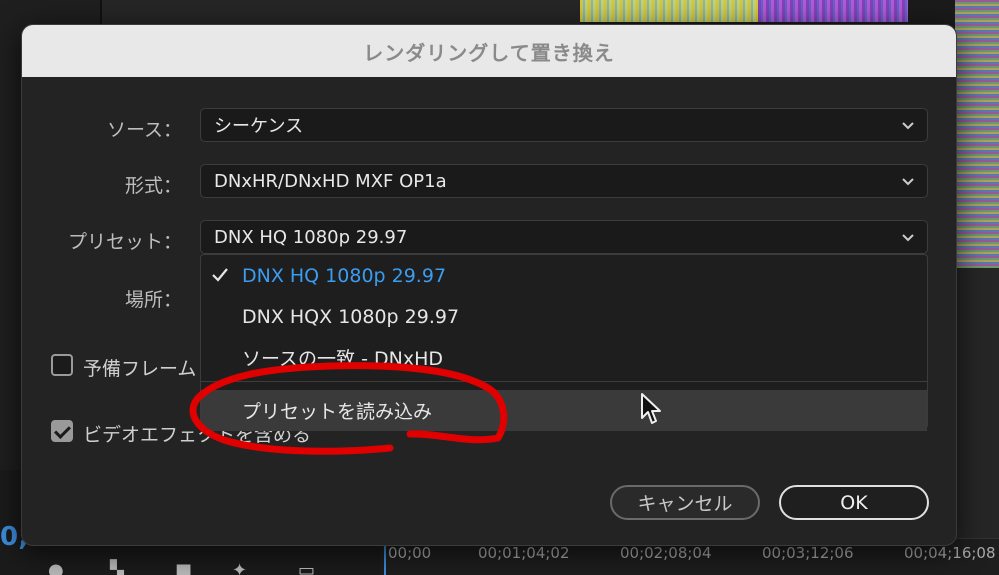 This screenshot has width=999, height=575. What do you see at coordinates (666, 553) in the screenshot?
I see `timecode-2: 00;02;08;04` at bounding box center [666, 553].